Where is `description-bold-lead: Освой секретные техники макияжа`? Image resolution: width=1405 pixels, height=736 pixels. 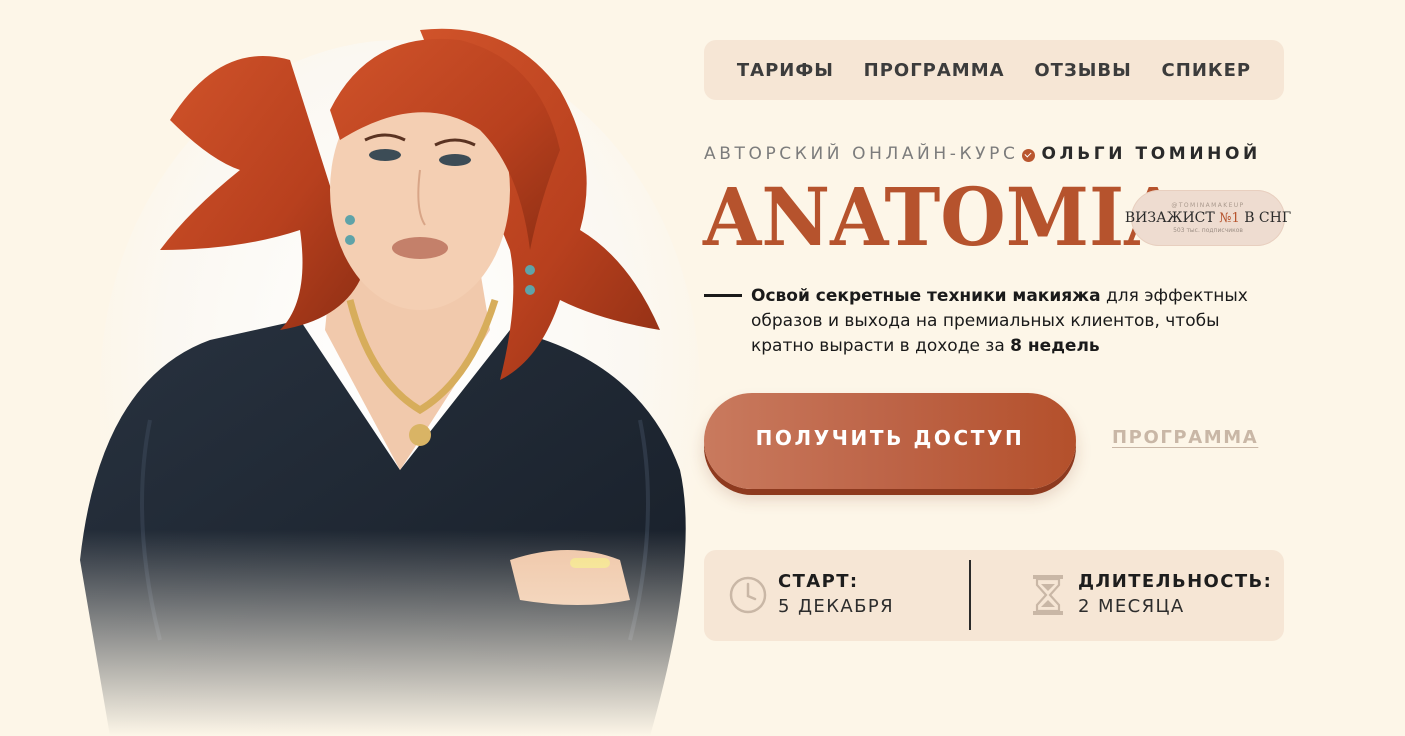 description-bold-lead: Освой секретные техники макияжа is located at coordinates (926, 296).